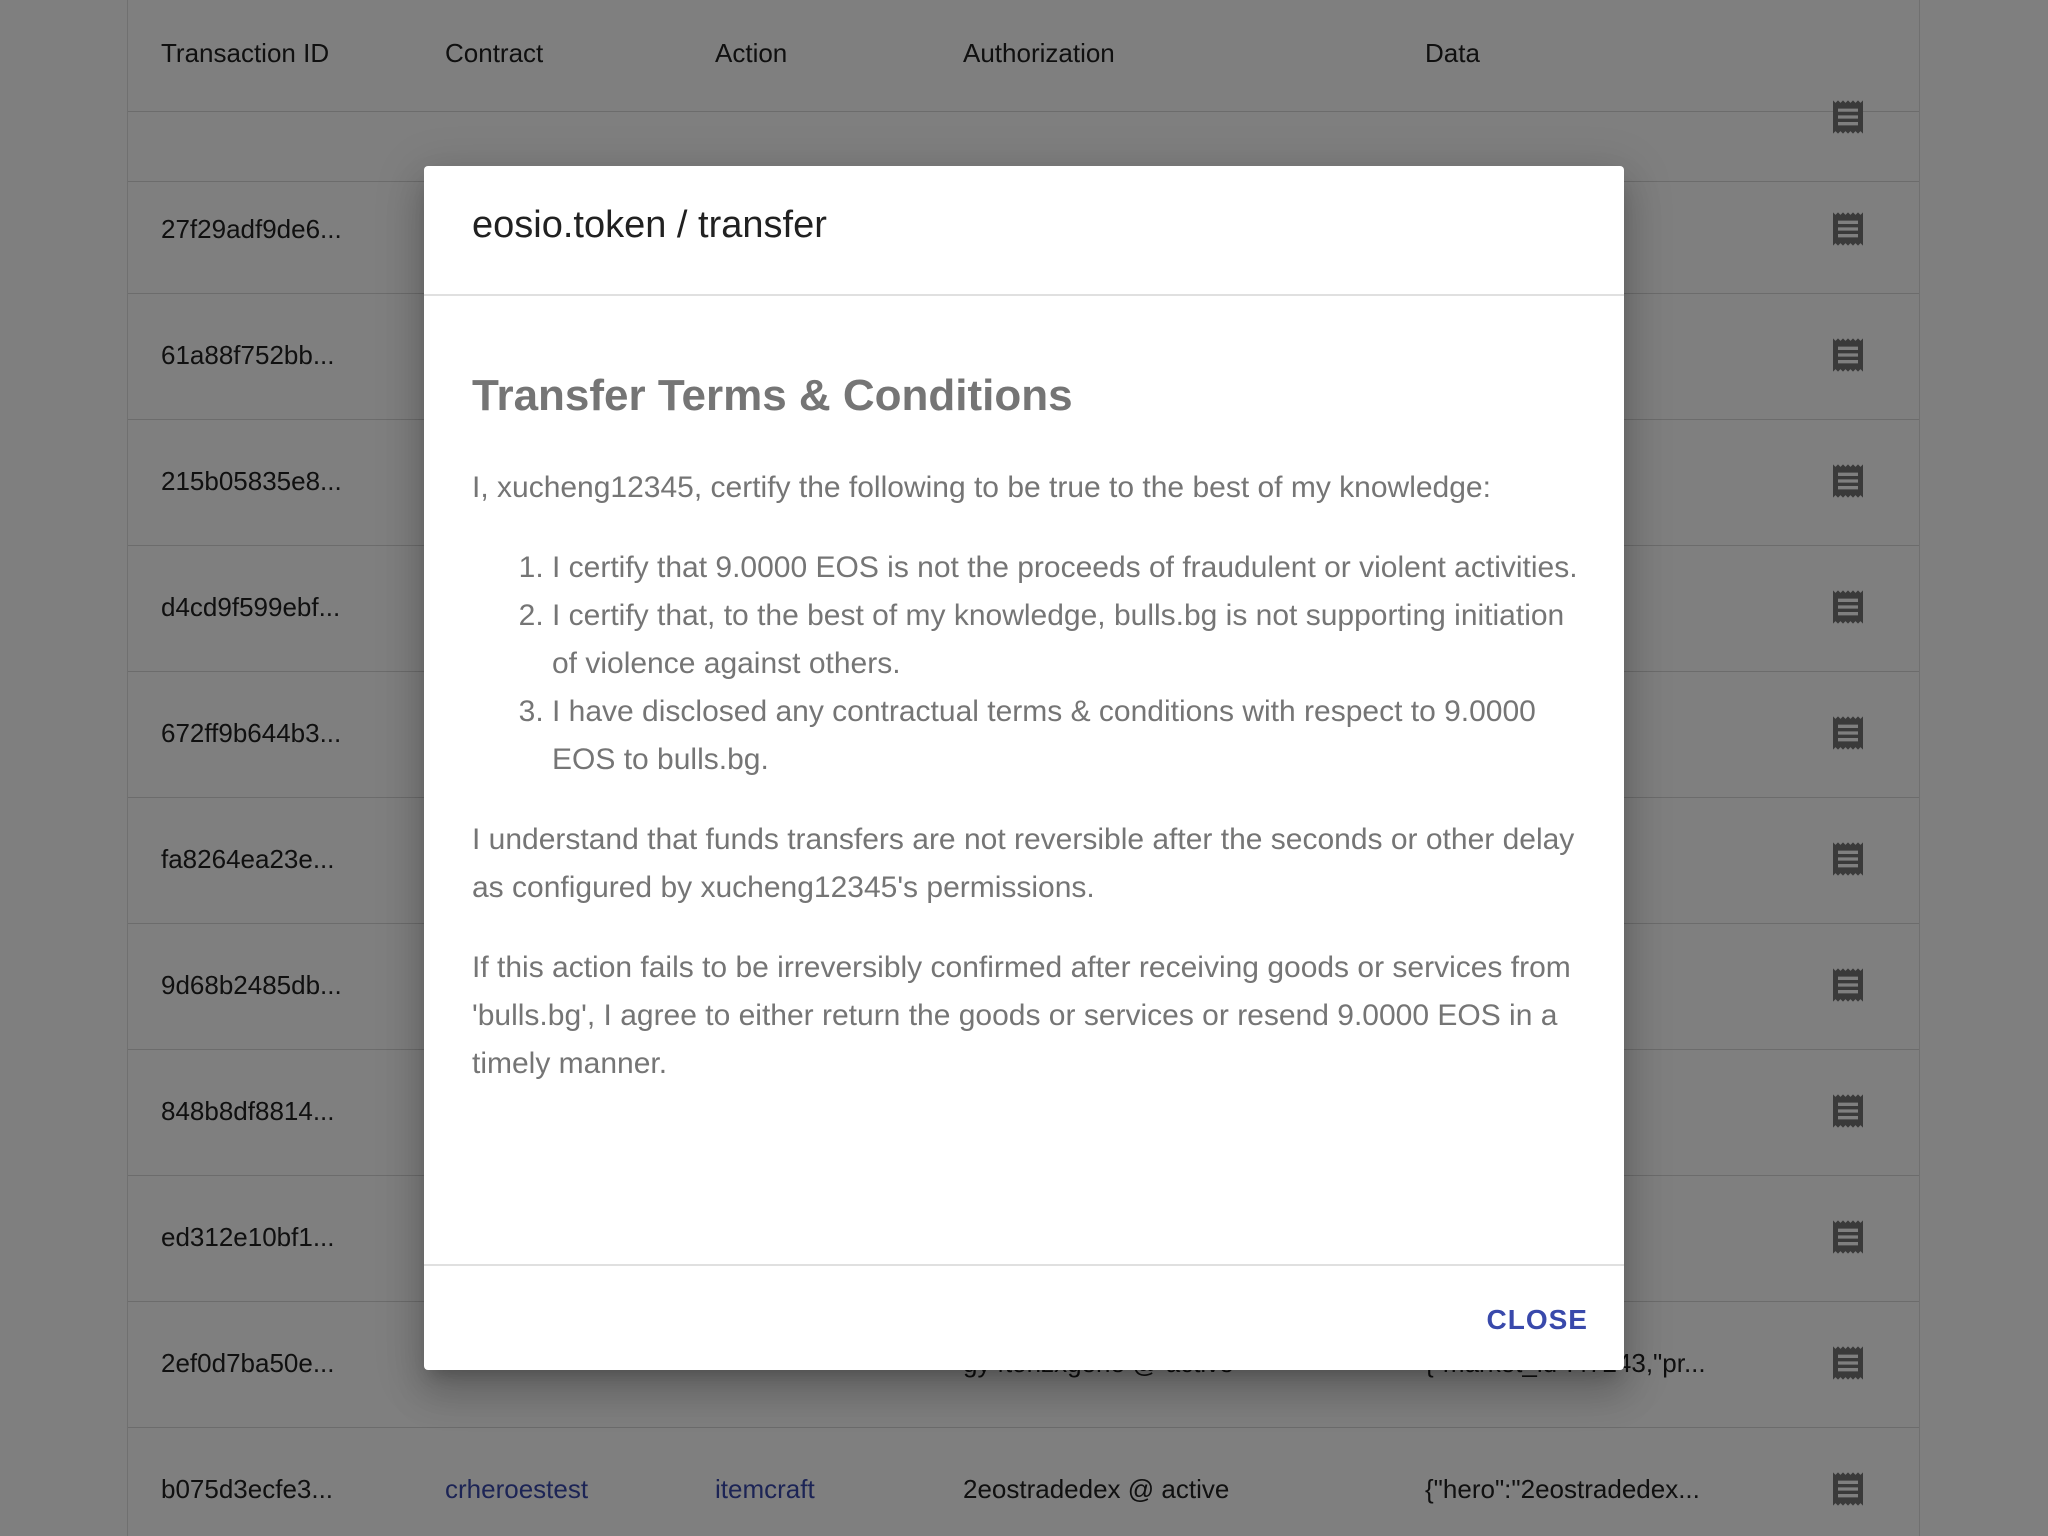  What do you see at coordinates (1024, 295) in the screenshot?
I see `dialog-divider` at bounding box center [1024, 295].